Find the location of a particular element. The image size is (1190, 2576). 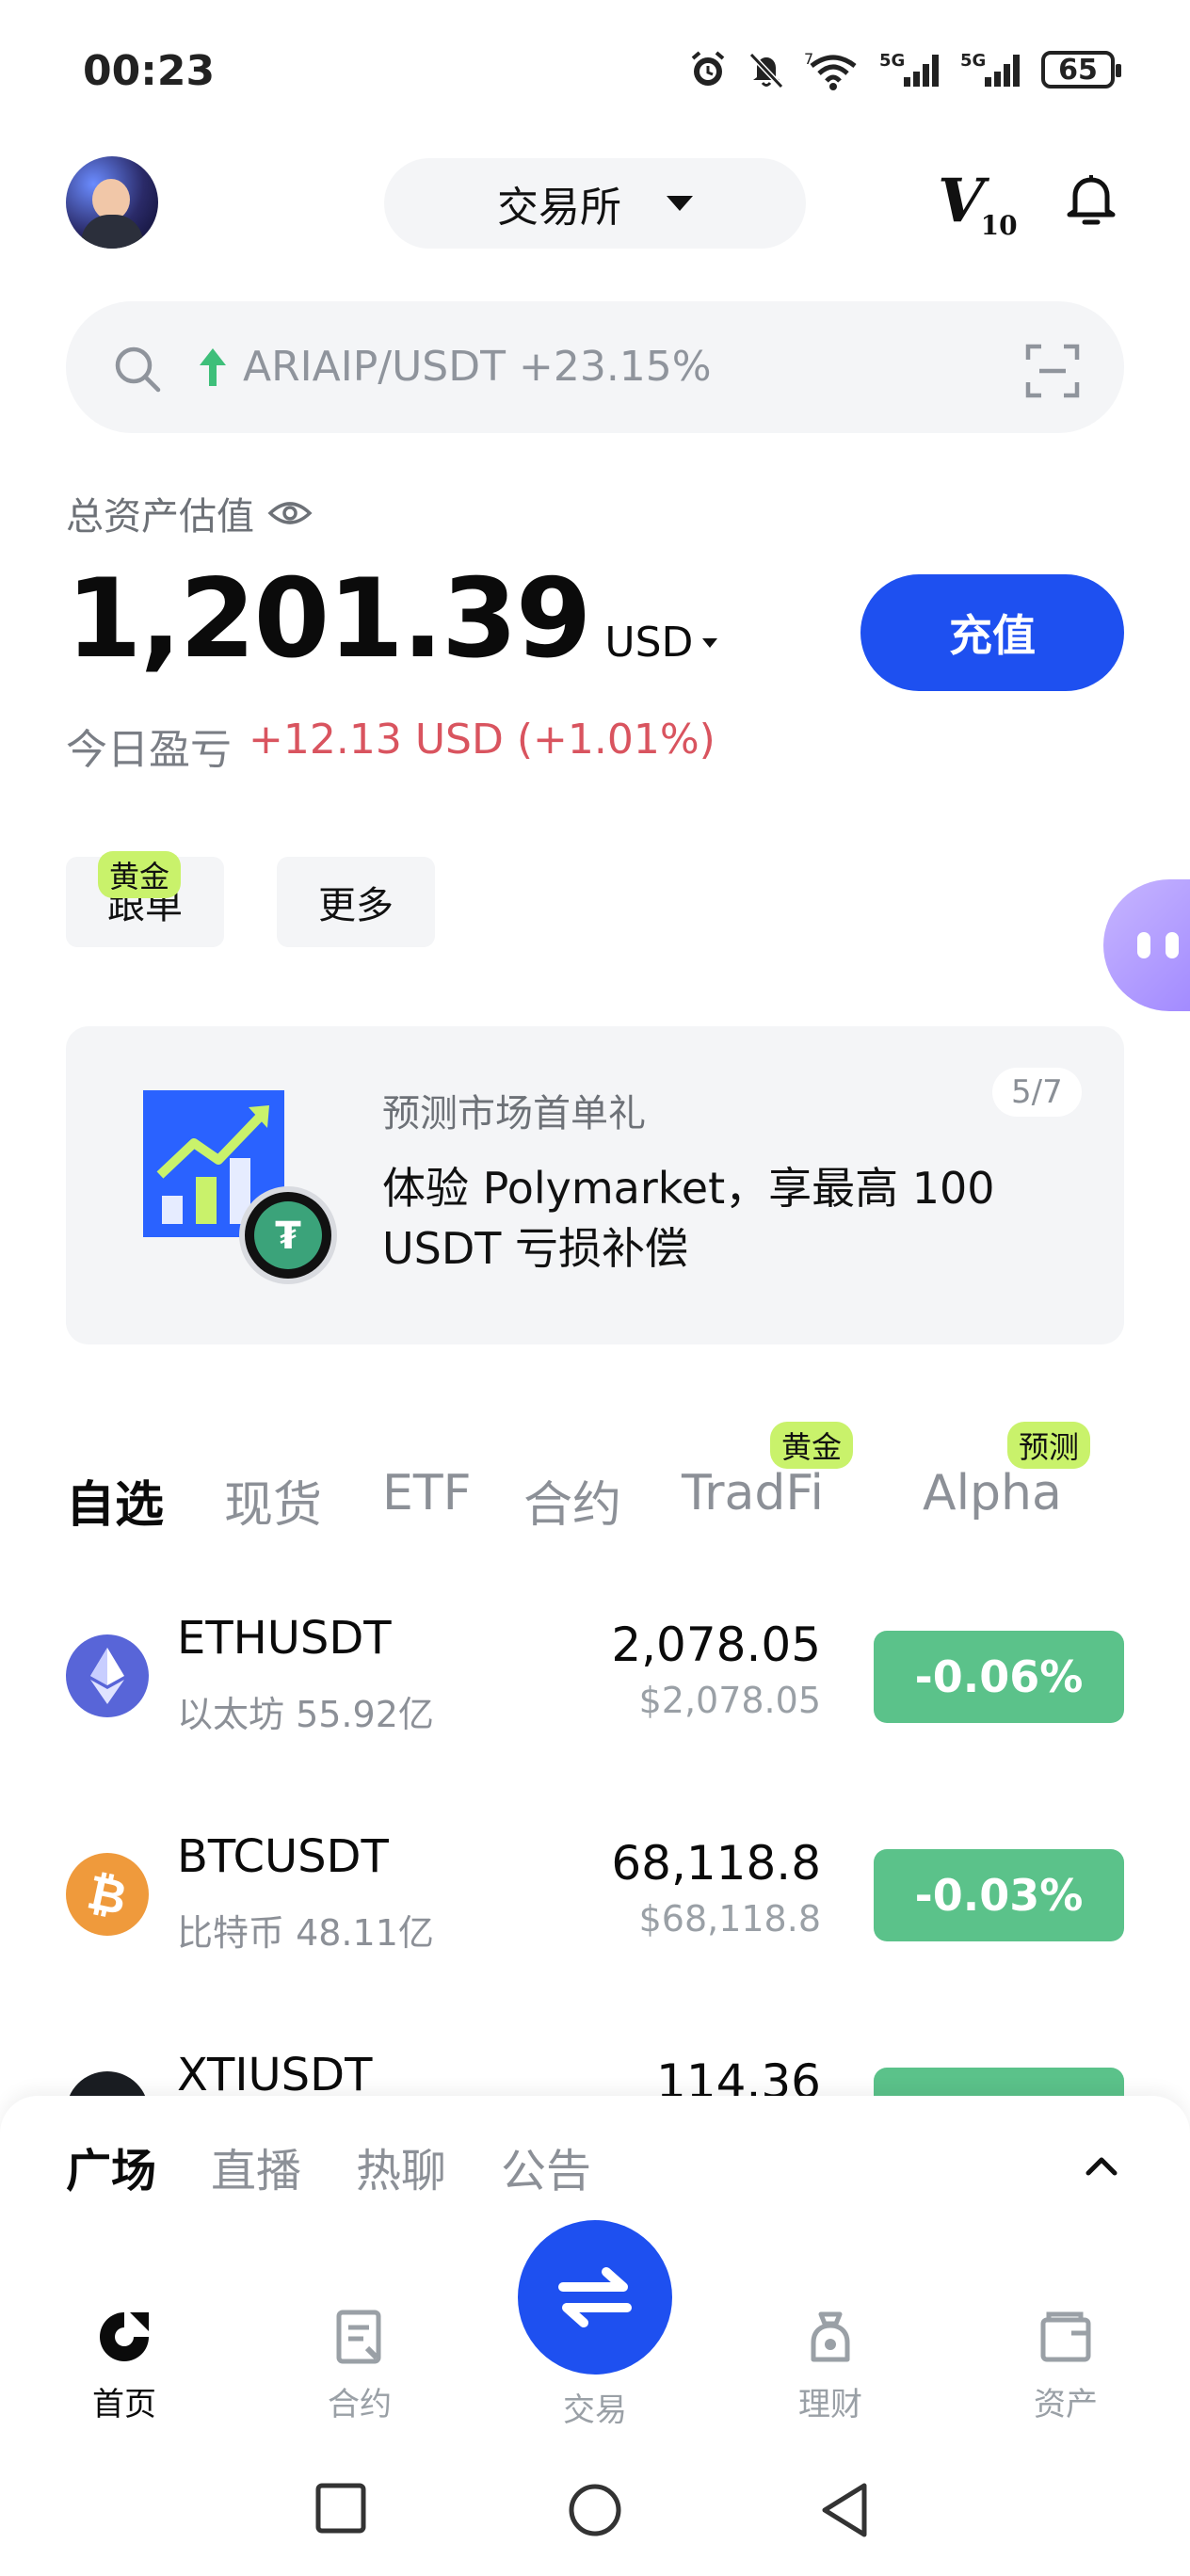

btc-coin-icon: ₿ is located at coordinates (108, 1894).